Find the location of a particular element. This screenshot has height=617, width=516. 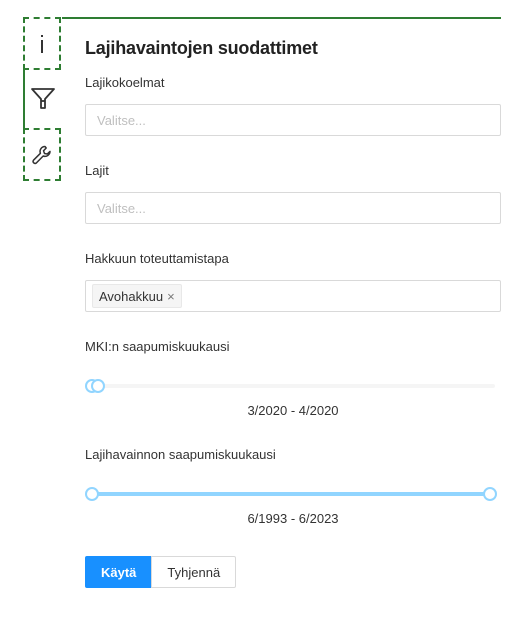

mki-month-slider is located at coordinates (290, 386).